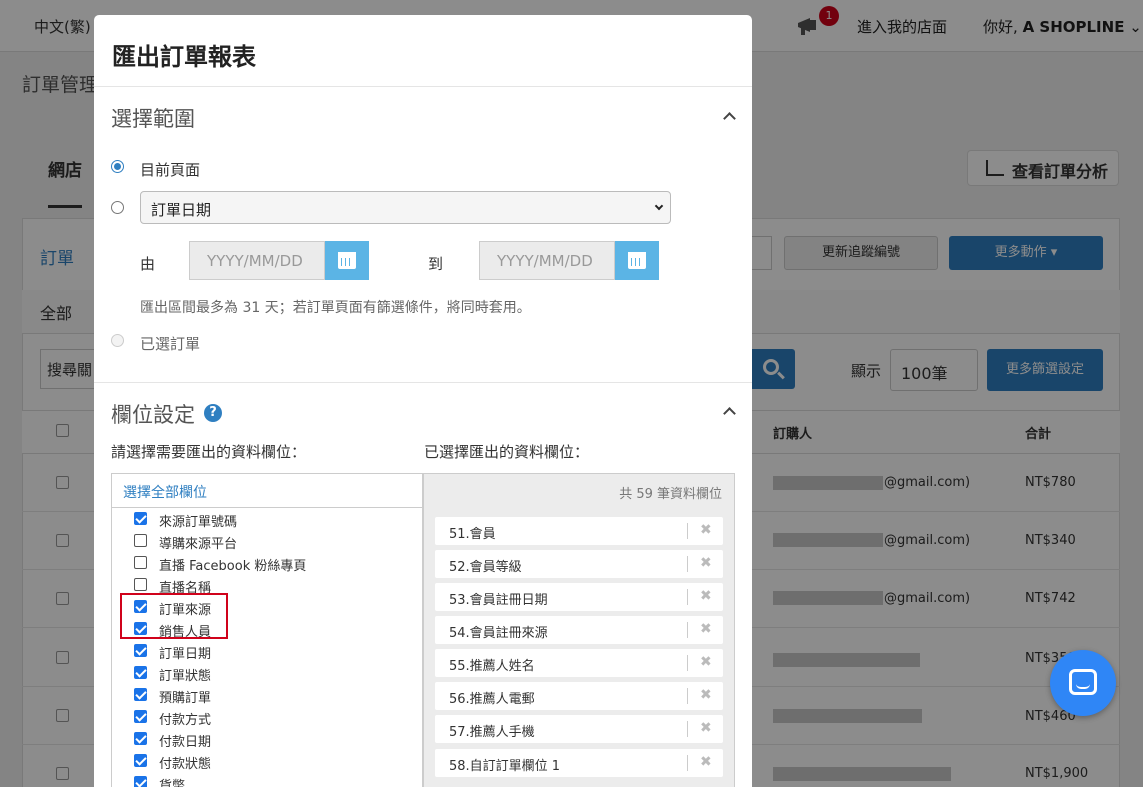 This screenshot has height=787, width=1143. What do you see at coordinates (670, 494) in the screenshot?
I see `selected-field-count: 共 59 筆資料欄位` at bounding box center [670, 494].